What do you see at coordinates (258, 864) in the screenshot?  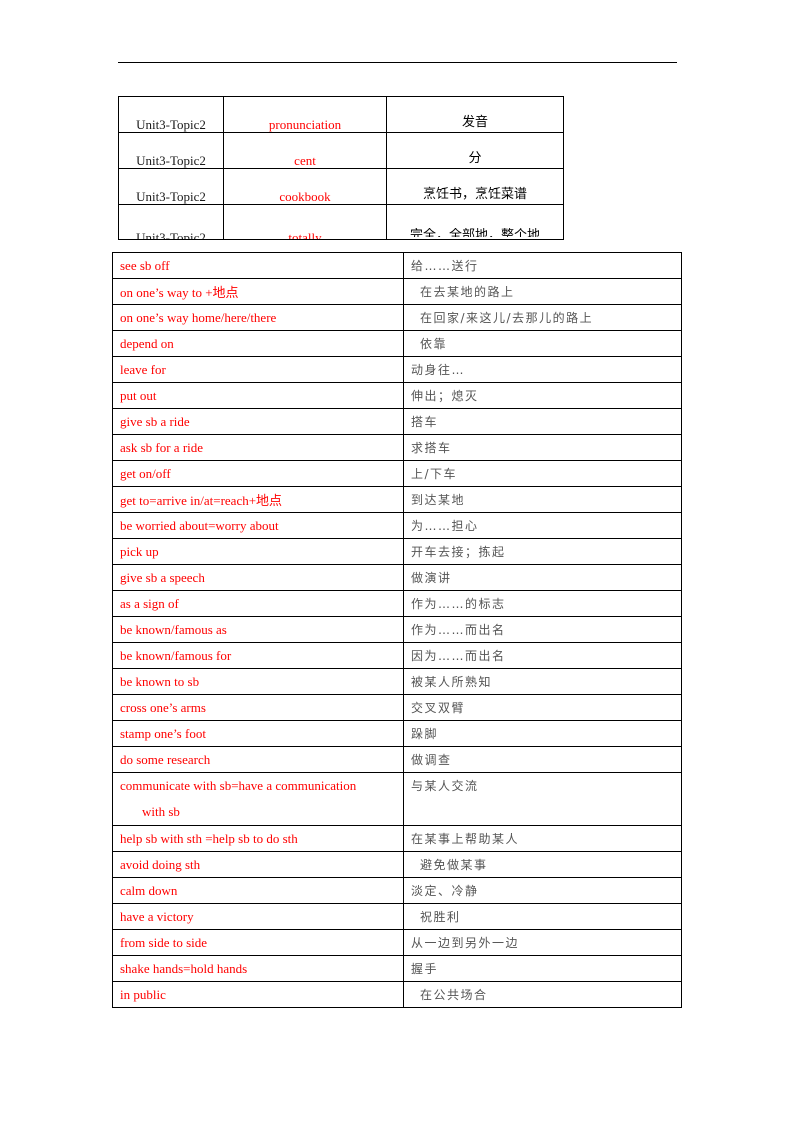 I see `english-phrase-cell: avoid doing sth` at bounding box center [258, 864].